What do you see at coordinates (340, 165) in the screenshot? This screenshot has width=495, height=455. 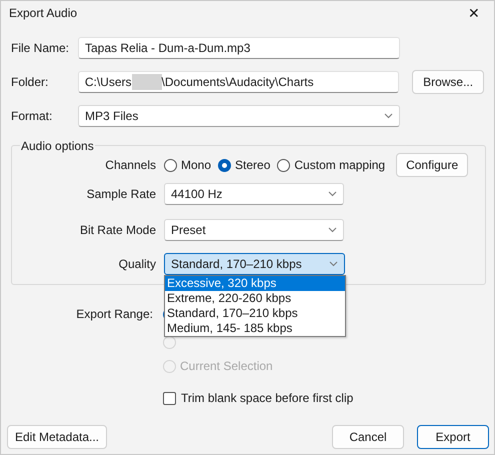 I see `radio-label: Custom mapping` at bounding box center [340, 165].